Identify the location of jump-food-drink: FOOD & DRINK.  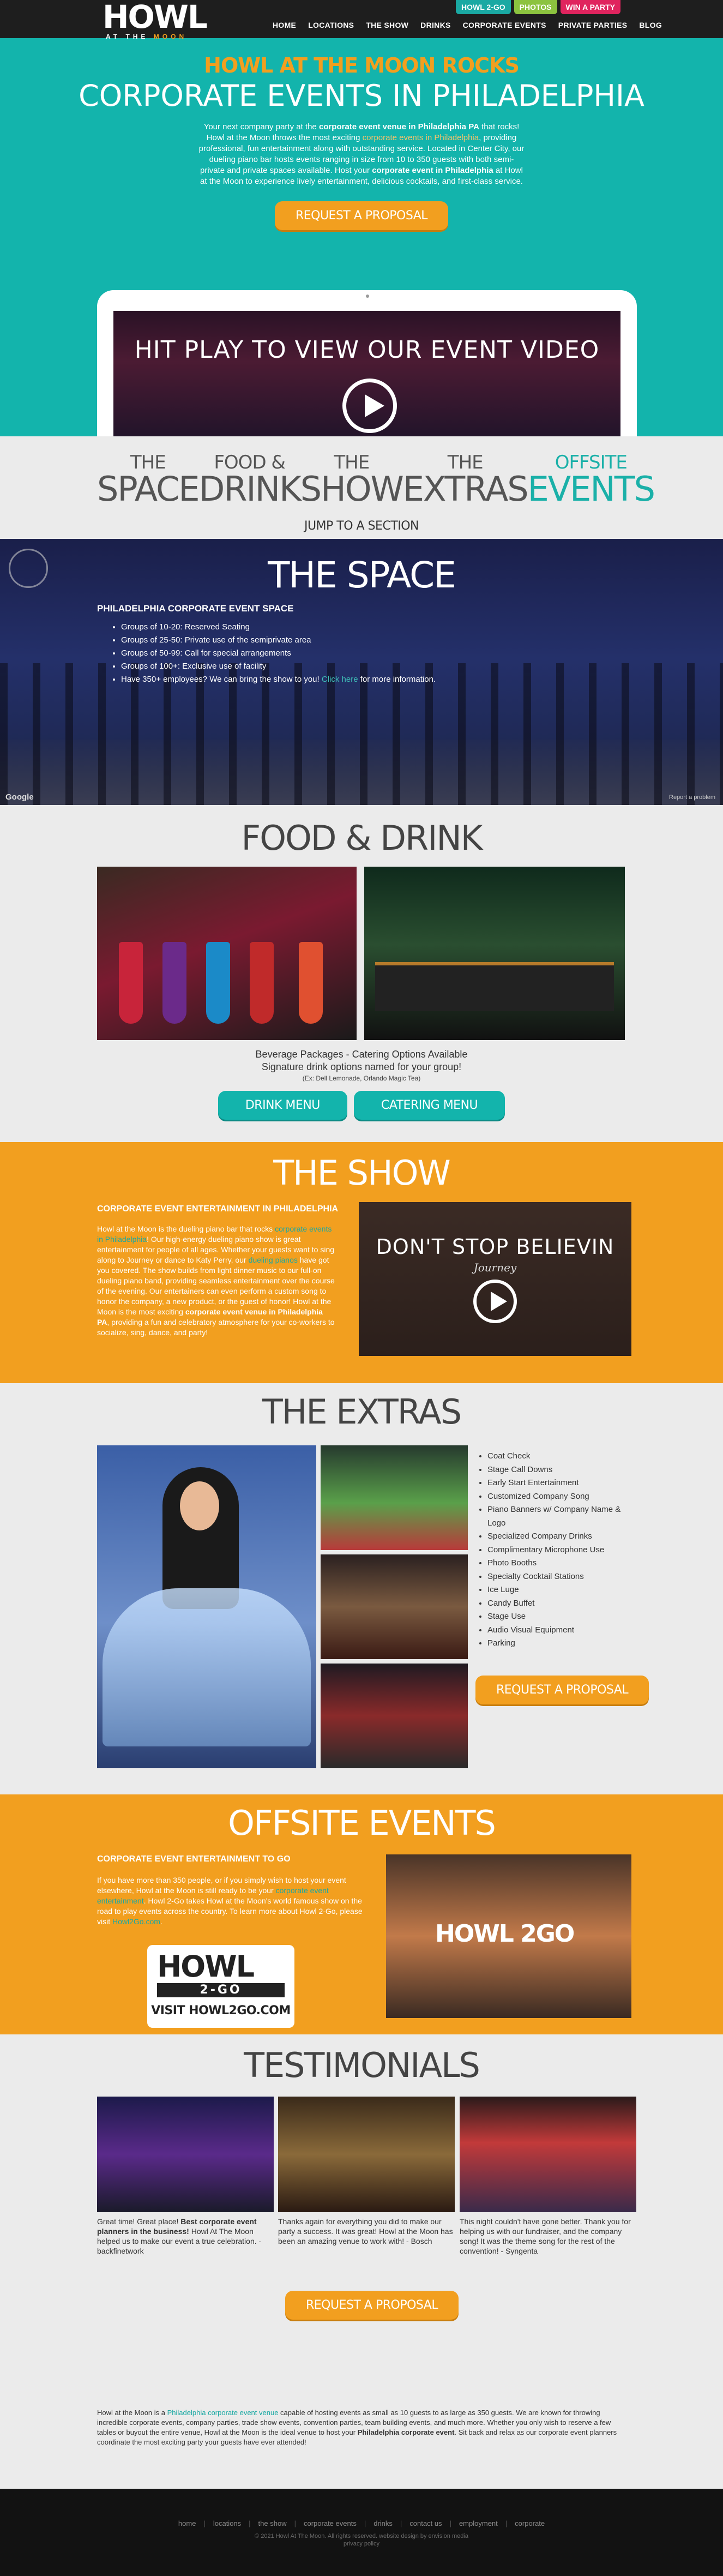
(250, 480).